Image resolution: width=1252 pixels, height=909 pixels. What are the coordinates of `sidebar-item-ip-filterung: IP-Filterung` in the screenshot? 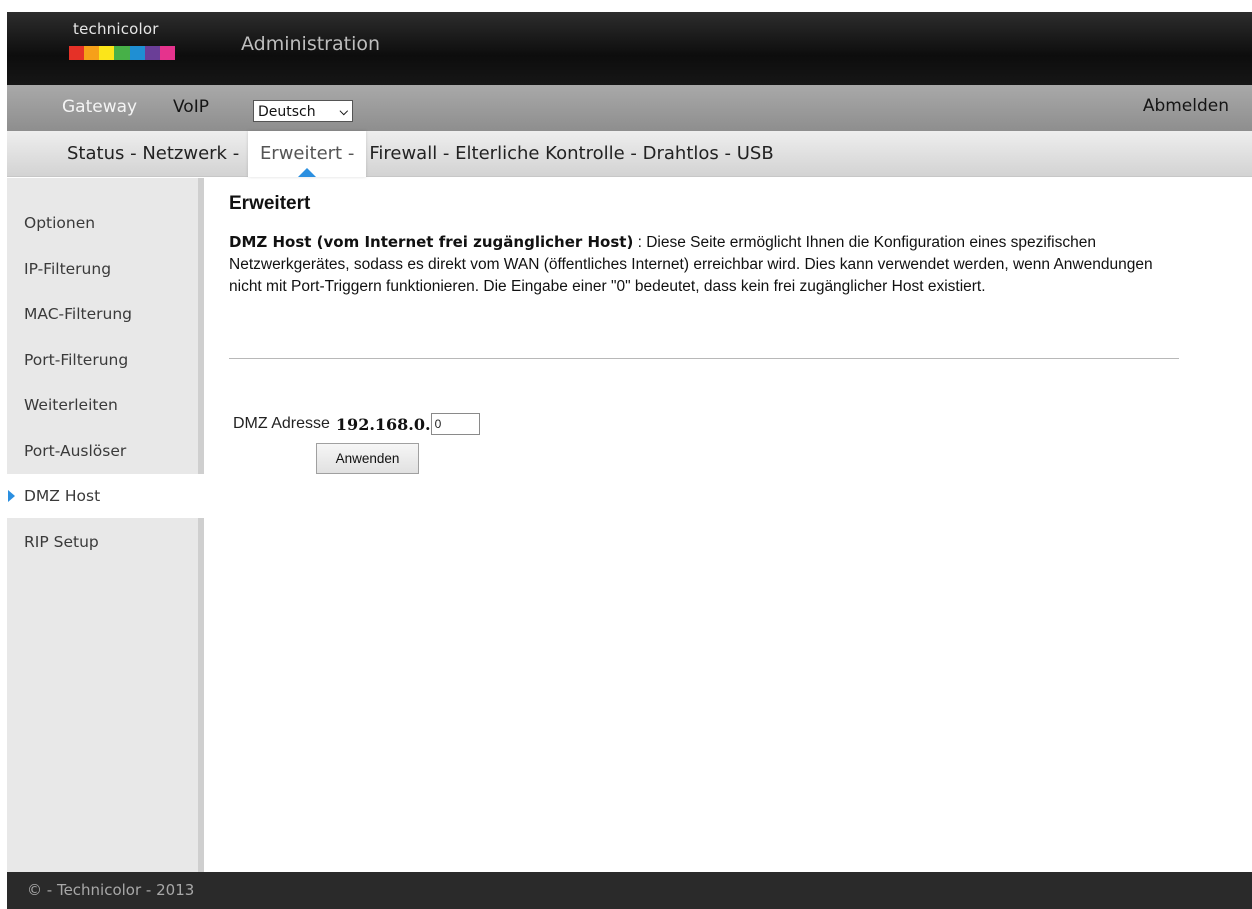 It's located at (105, 269).